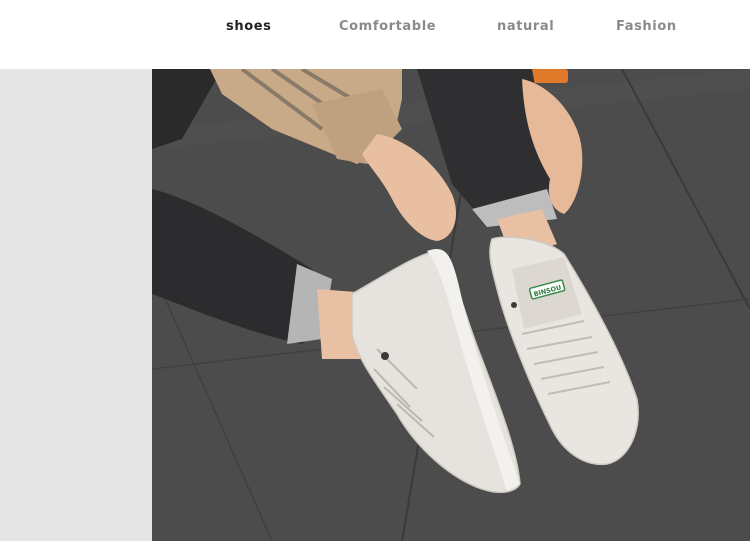 The width and height of the screenshot is (750, 558). Describe the element at coordinates (514, 305) in the screenshot. I see `right-shoe-eyelet` at that location.